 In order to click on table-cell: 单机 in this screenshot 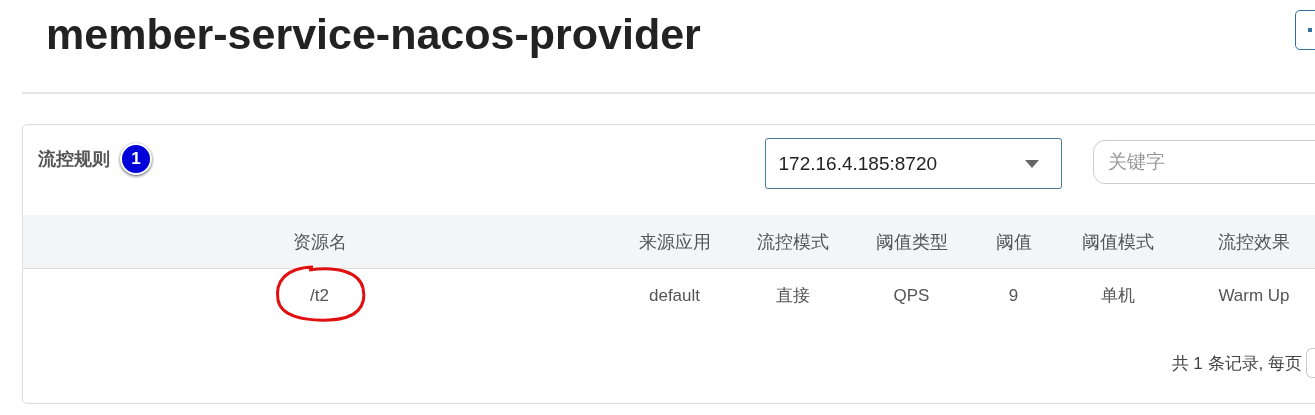, I will do `click(1117, 295)`.